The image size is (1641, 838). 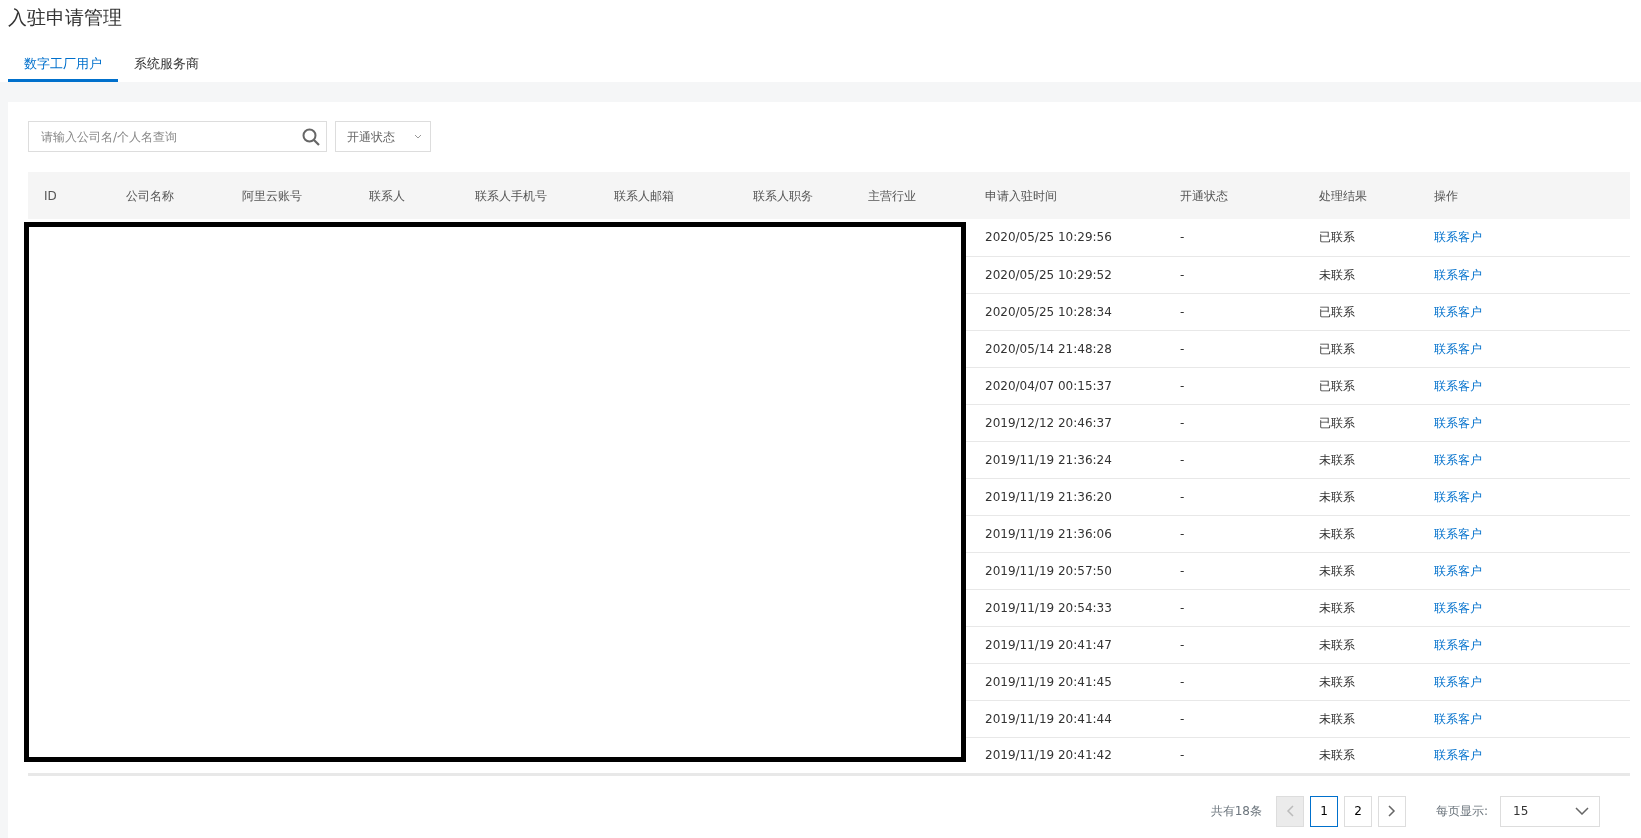 What do you see at coordinates (1066, 385) in the screenshot?
I see `table-cell: 2020/04/07 00:15:37` at bounding box center [1066, 385].